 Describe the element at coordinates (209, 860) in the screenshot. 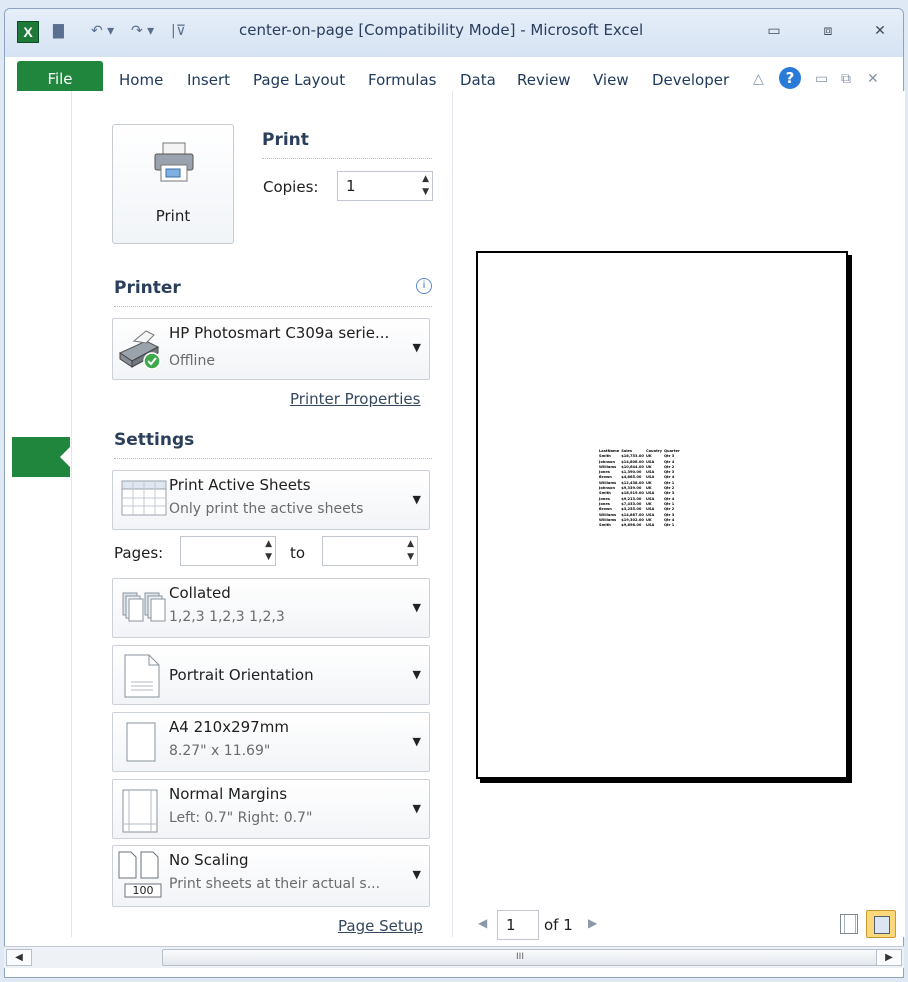

I see `scaling-main: No Scaling` at that location.